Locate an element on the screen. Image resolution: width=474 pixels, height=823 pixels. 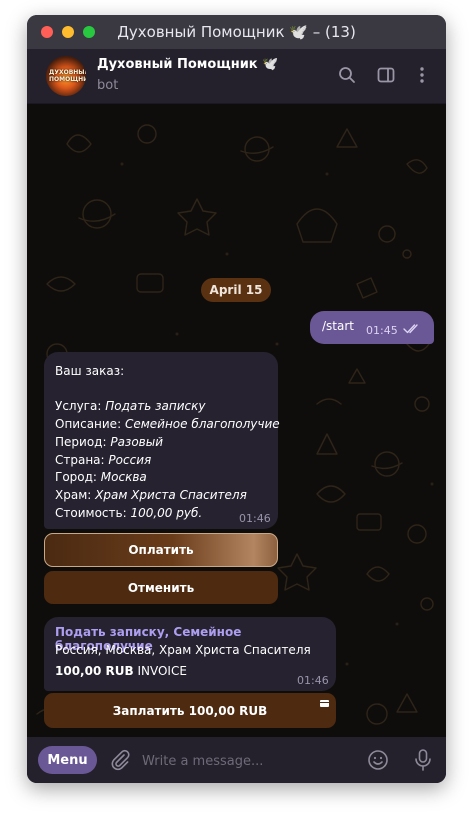
service-label: Услуга: is located at coordinates (78, 406).